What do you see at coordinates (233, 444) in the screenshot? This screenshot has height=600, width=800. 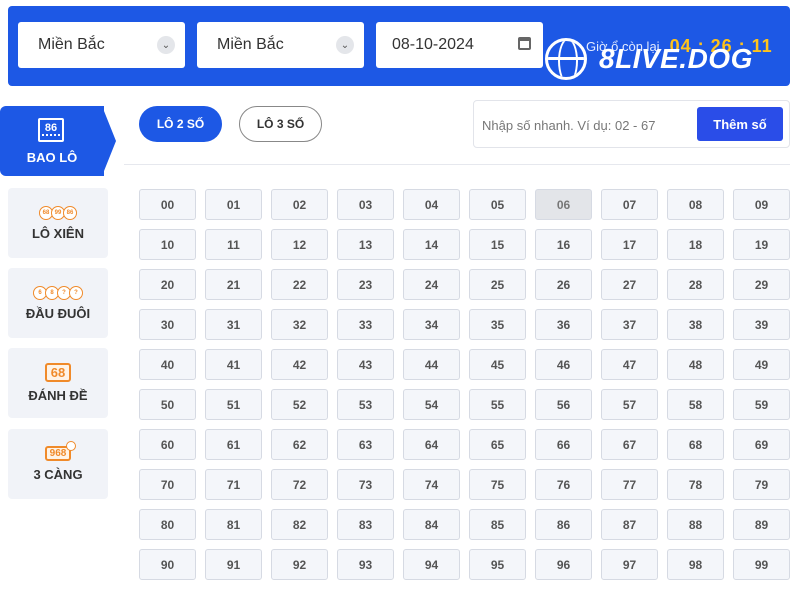 I see `number-cell: 61` at bounding box center [233, 444].